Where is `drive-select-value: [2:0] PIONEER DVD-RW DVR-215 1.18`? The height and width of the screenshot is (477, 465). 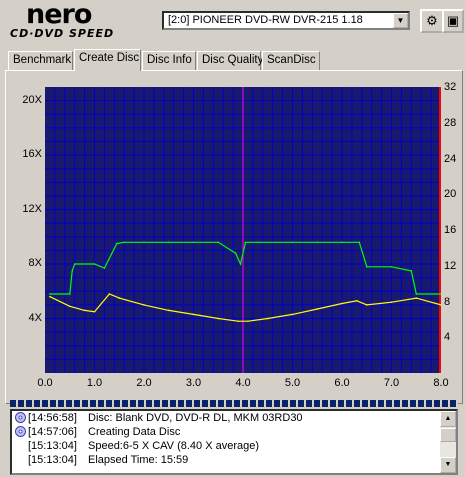 drive-select-value: [2:0] PIONEER DVD-RW DVR-215 1.18 is located at coordinates (265, 20).